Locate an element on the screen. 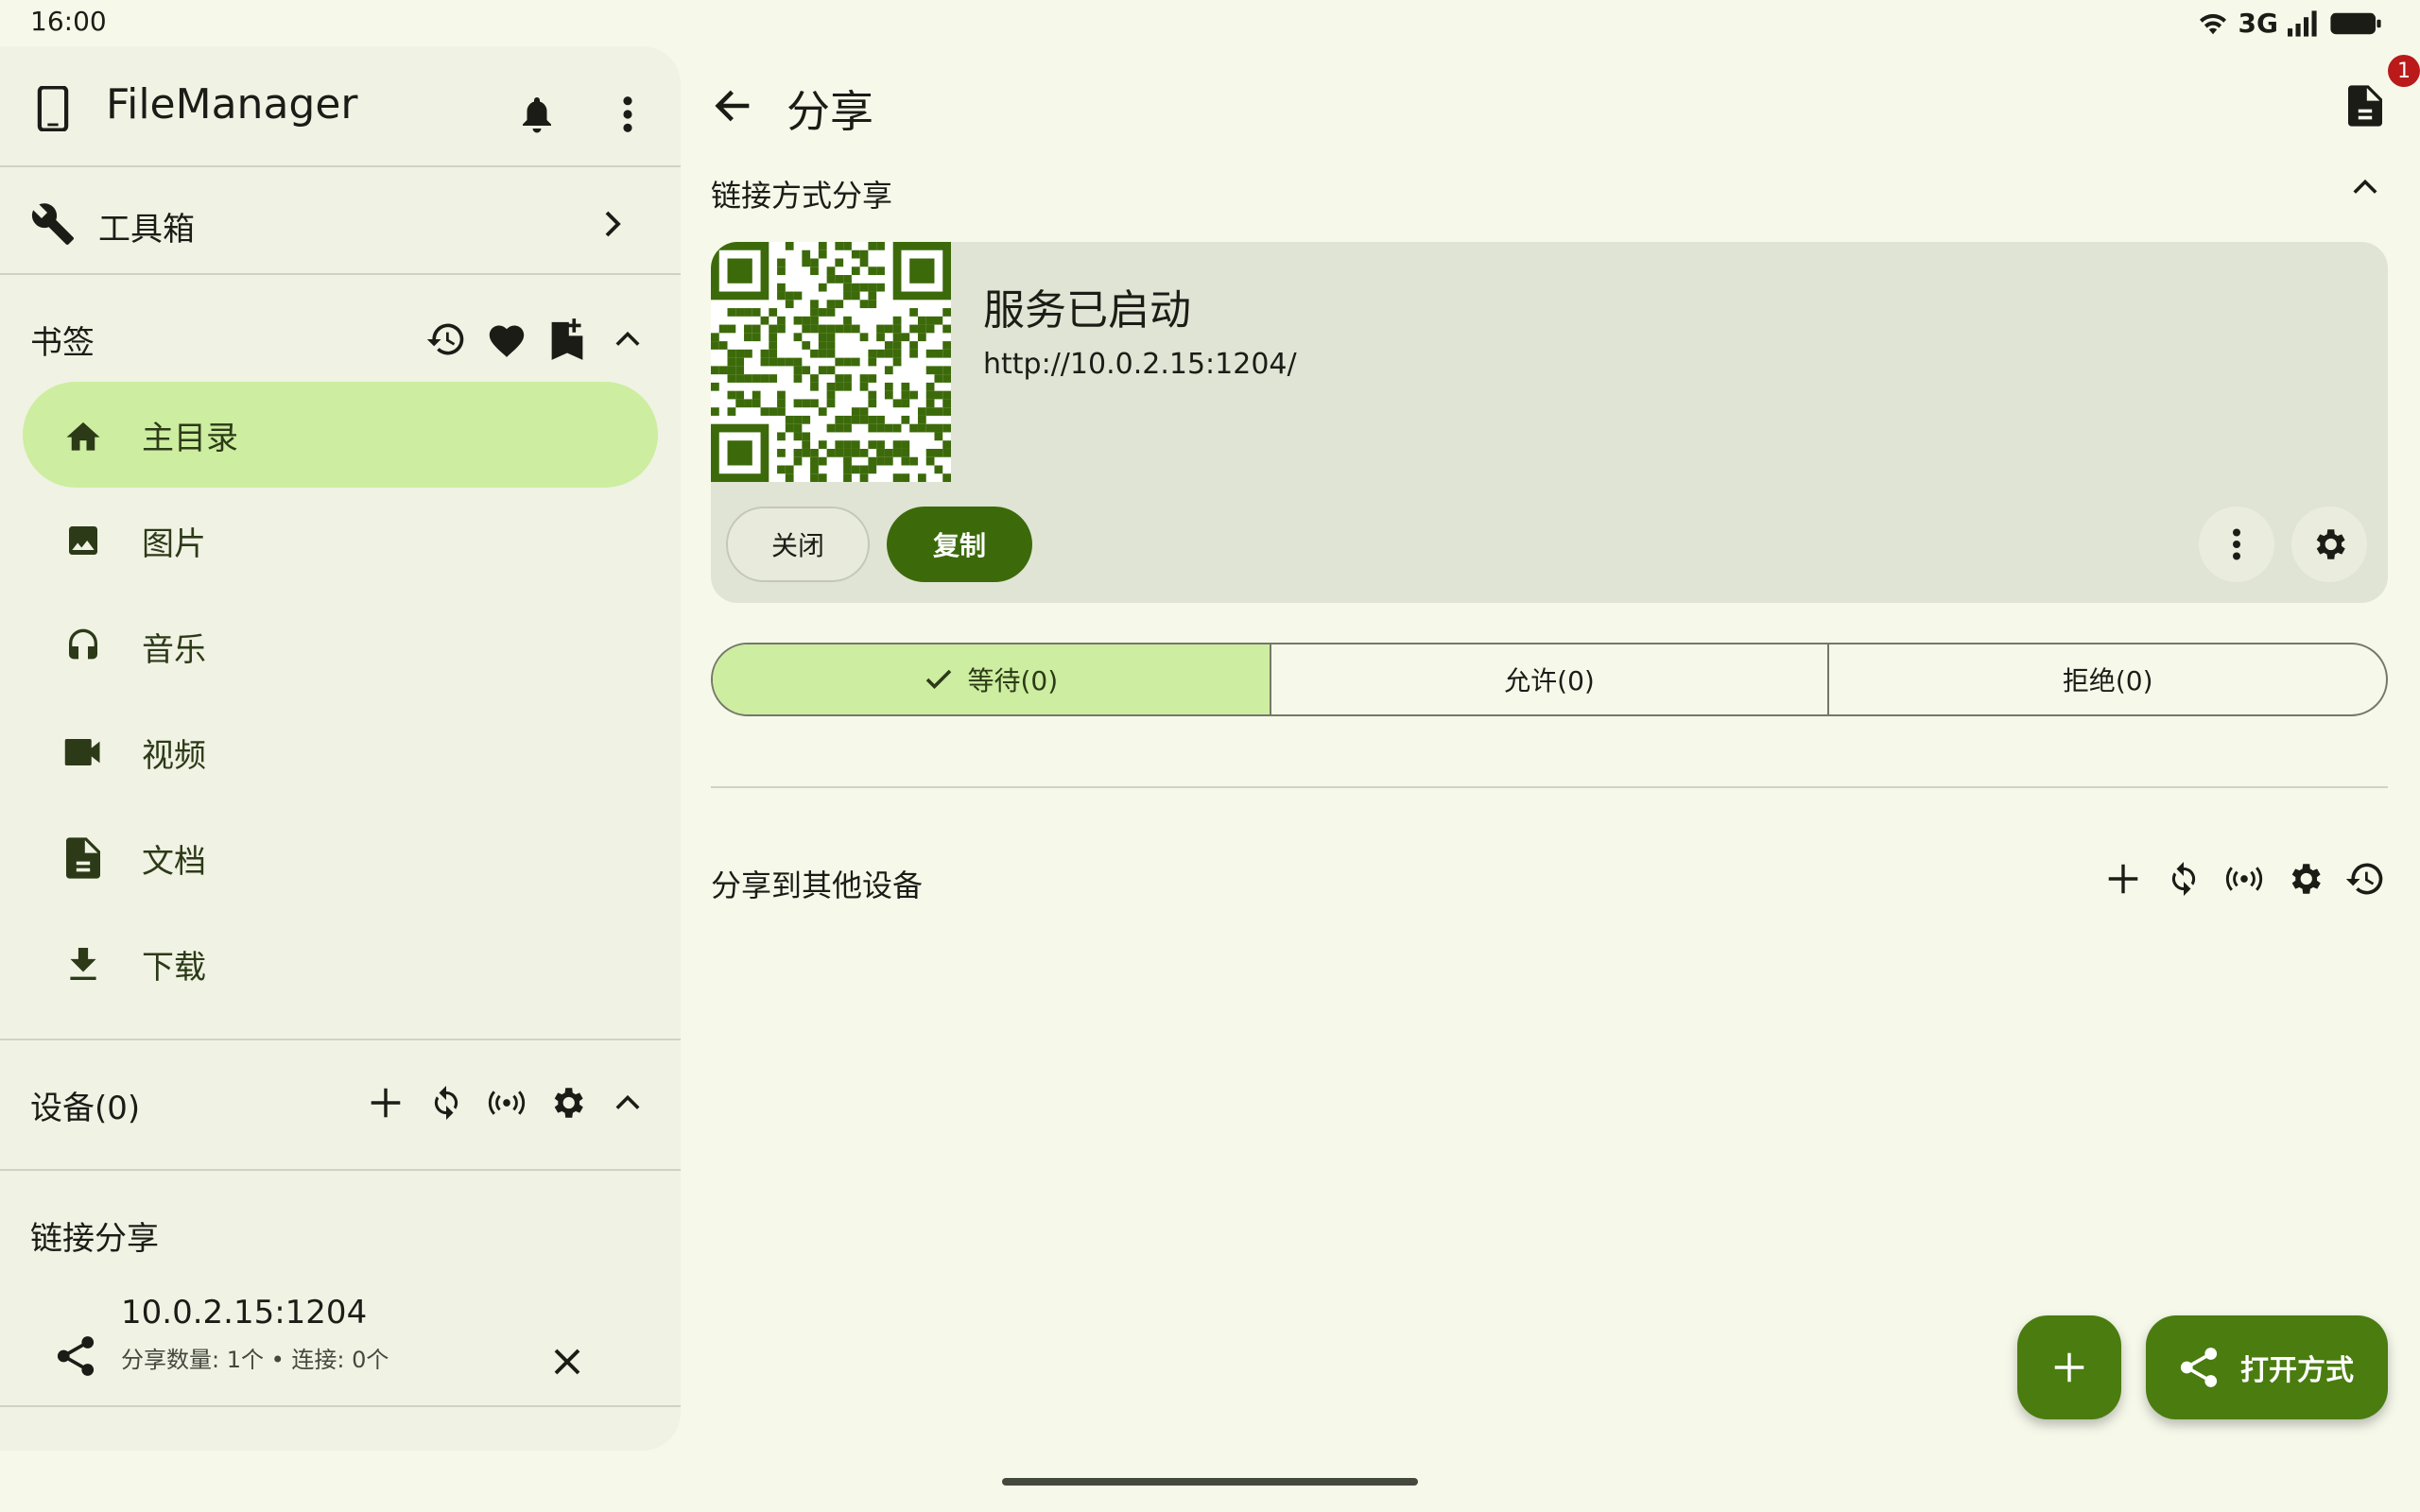 The width and height of the screenshot is (2420, 1512). request-filter-tabs: 等待(0) 允许(0) 拒绝(0) is located at coordinates (1549, 679).